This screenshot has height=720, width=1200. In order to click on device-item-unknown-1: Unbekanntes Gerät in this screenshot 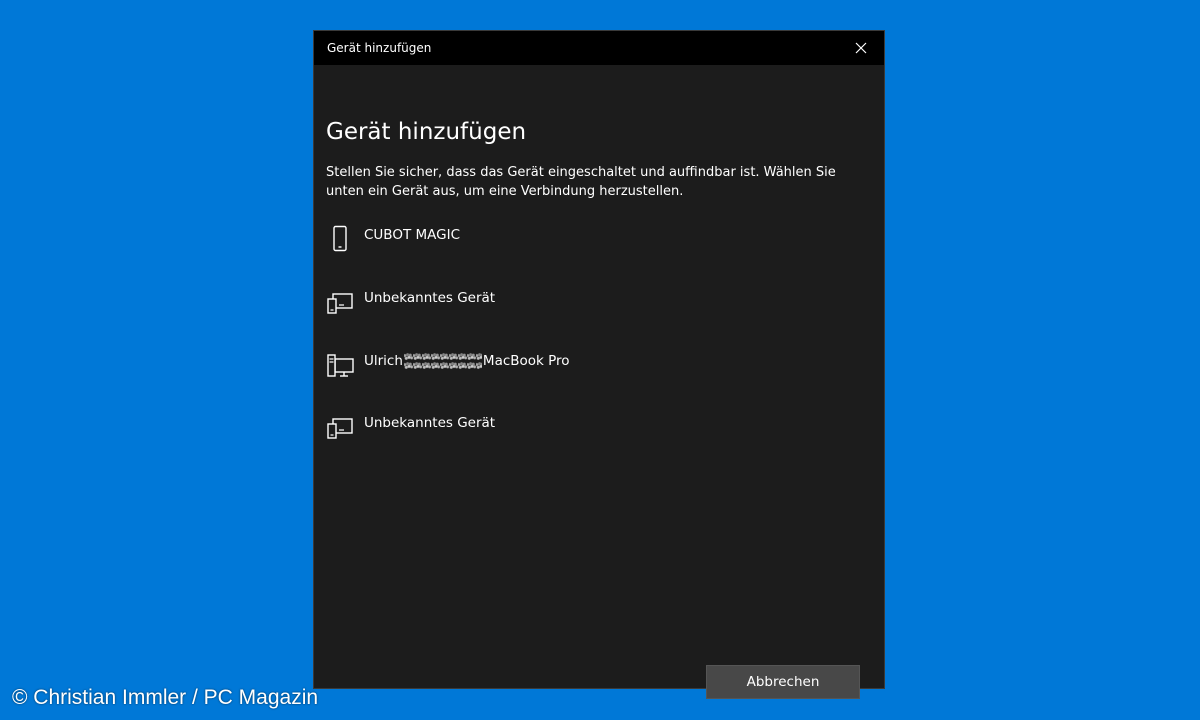, I will do `click(600, 312)`.